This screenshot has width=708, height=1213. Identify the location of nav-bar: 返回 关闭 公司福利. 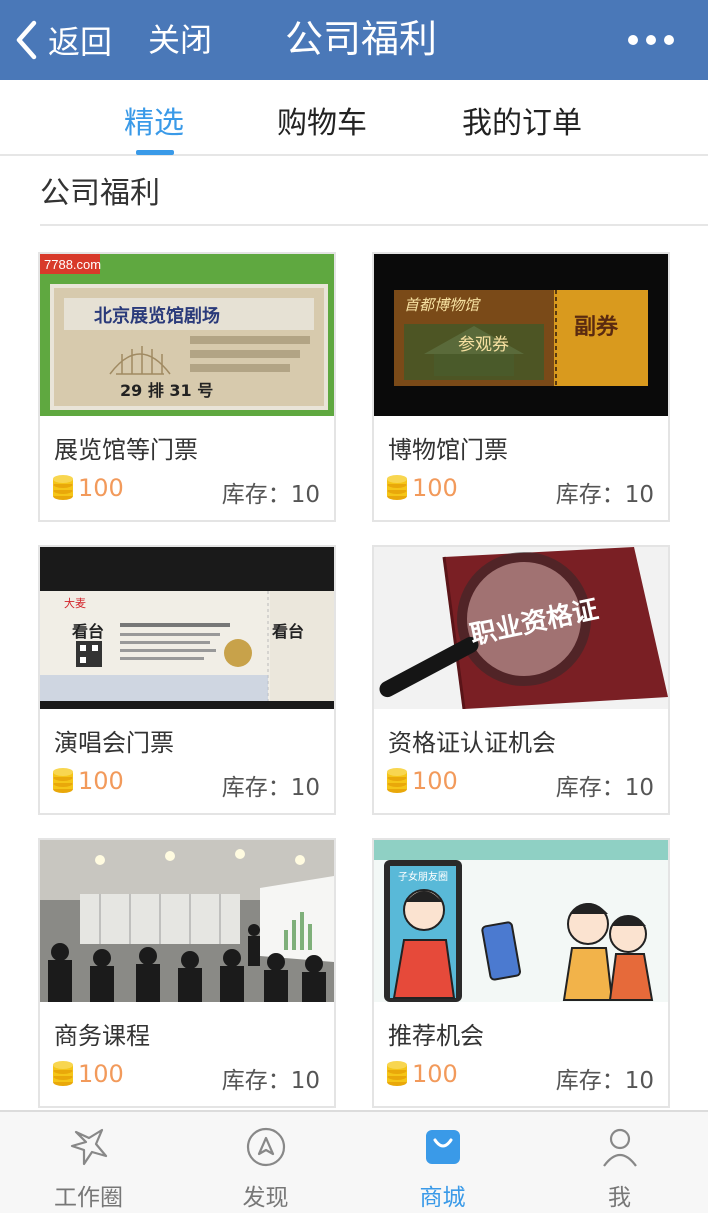
(354, 40).